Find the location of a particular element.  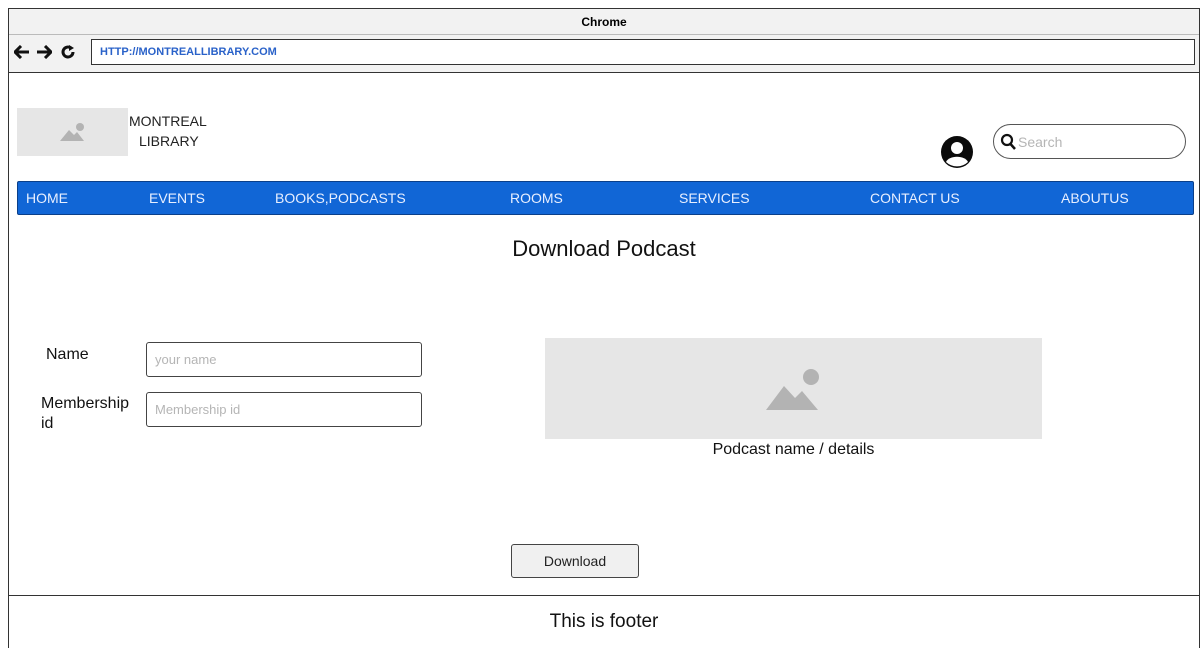

podcast-image is located at coordinates (793, 388).